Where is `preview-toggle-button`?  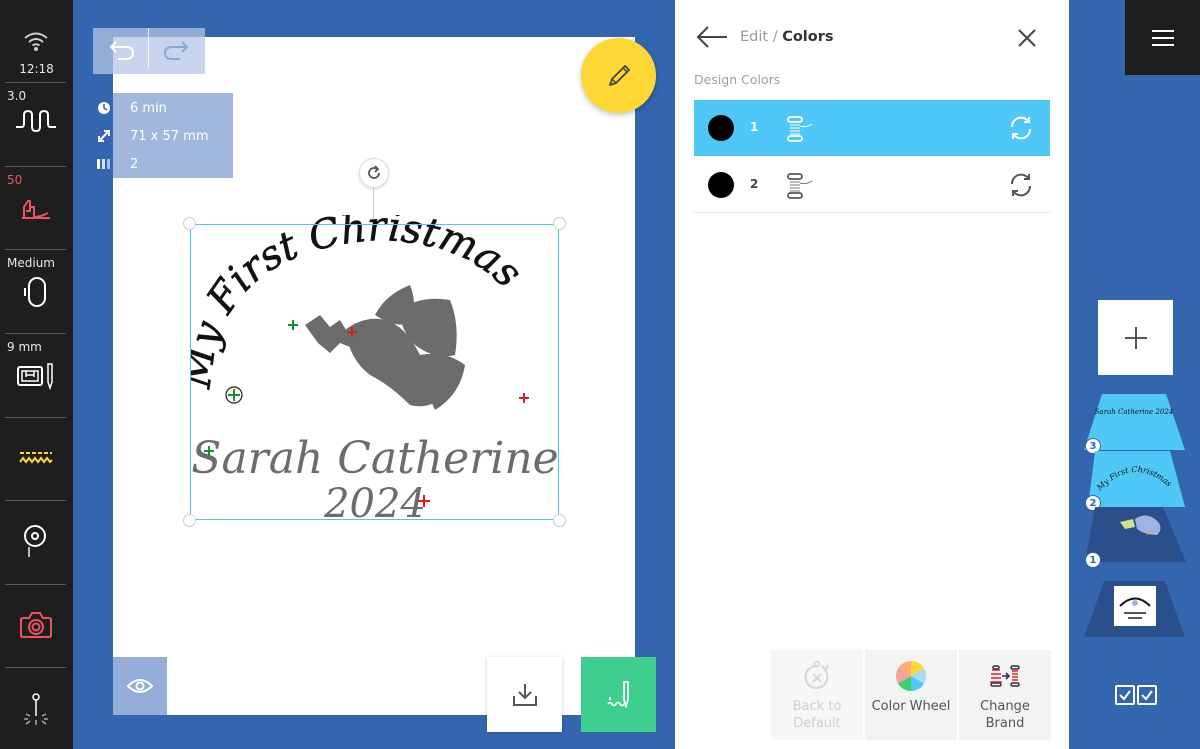 preview-toggle-button is located at coordinates (140, 686).